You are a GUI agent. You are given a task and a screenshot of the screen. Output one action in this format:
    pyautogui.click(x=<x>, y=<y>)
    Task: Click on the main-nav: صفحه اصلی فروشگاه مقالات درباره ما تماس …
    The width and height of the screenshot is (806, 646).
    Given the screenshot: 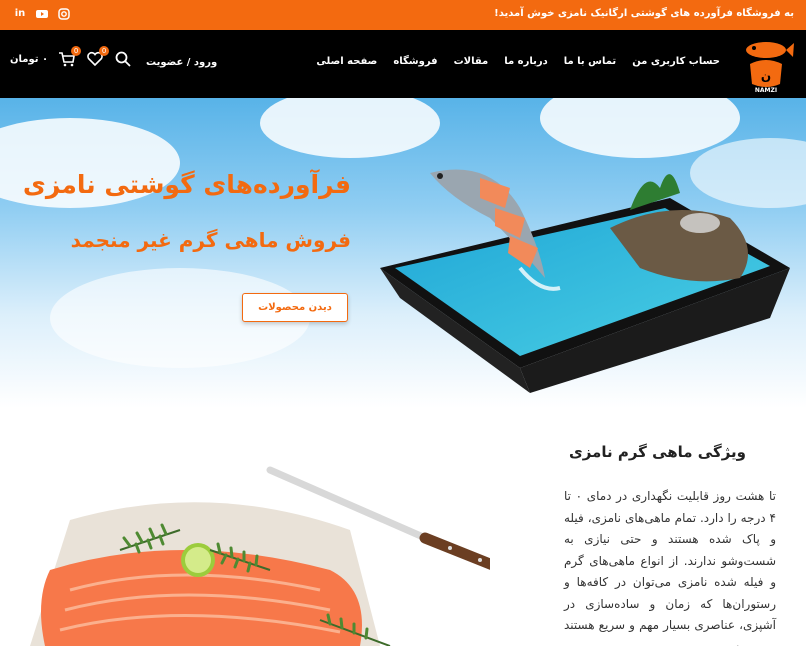 What is the action you would take?
    pyautogui.click(x=518, y=61)
    